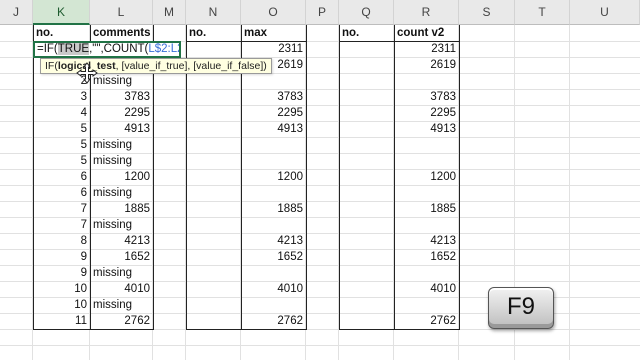 The width and height of the screenshot is (640, 360). I want to click on table-source-cell-value: 4010, so click(121, 289).